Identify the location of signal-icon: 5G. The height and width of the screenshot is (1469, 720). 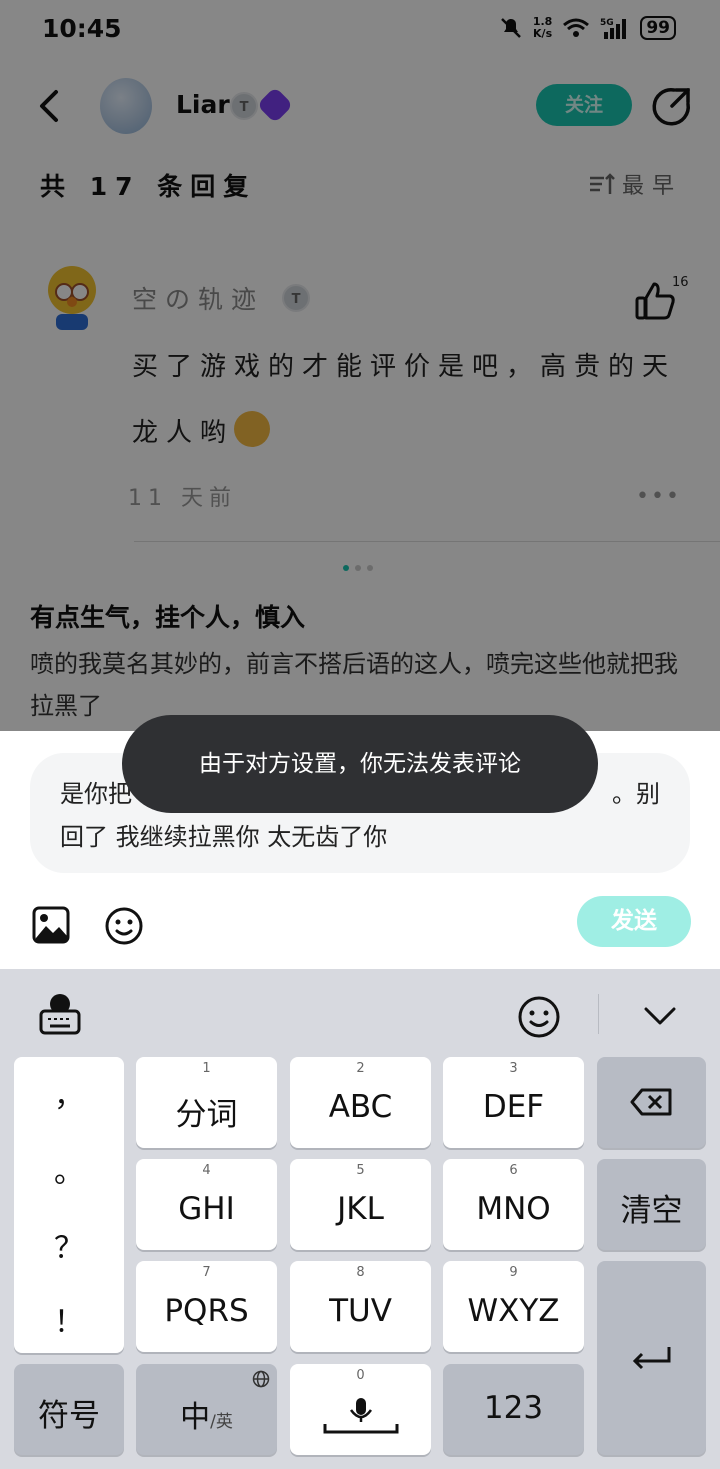
(613, 28).